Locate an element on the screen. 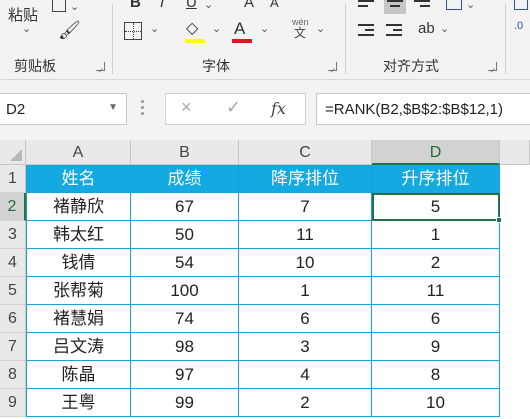 The width and height of the screenshot is (530, 419). format-painter-icon: 🖌 is located at coordinates (69, 30).